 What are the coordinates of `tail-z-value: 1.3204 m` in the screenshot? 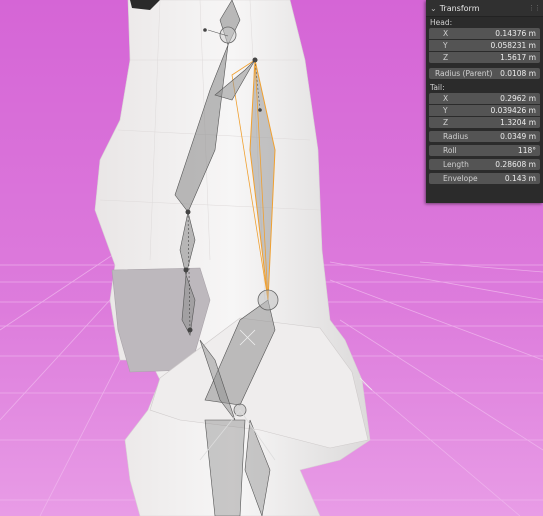 It's located at (518, 122).